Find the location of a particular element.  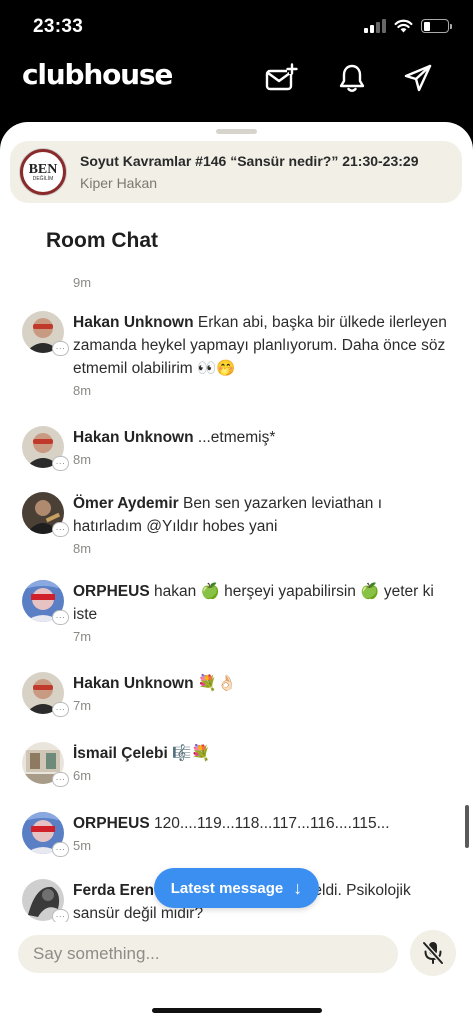

home-indicator is located at coordinates (237, 1010).